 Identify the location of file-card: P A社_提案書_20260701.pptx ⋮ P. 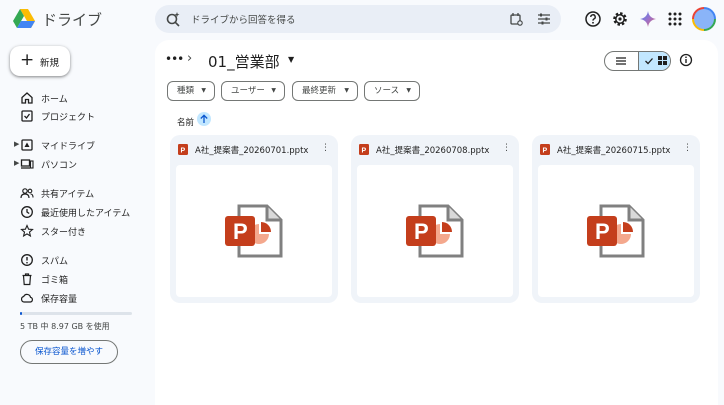
(254, 219).